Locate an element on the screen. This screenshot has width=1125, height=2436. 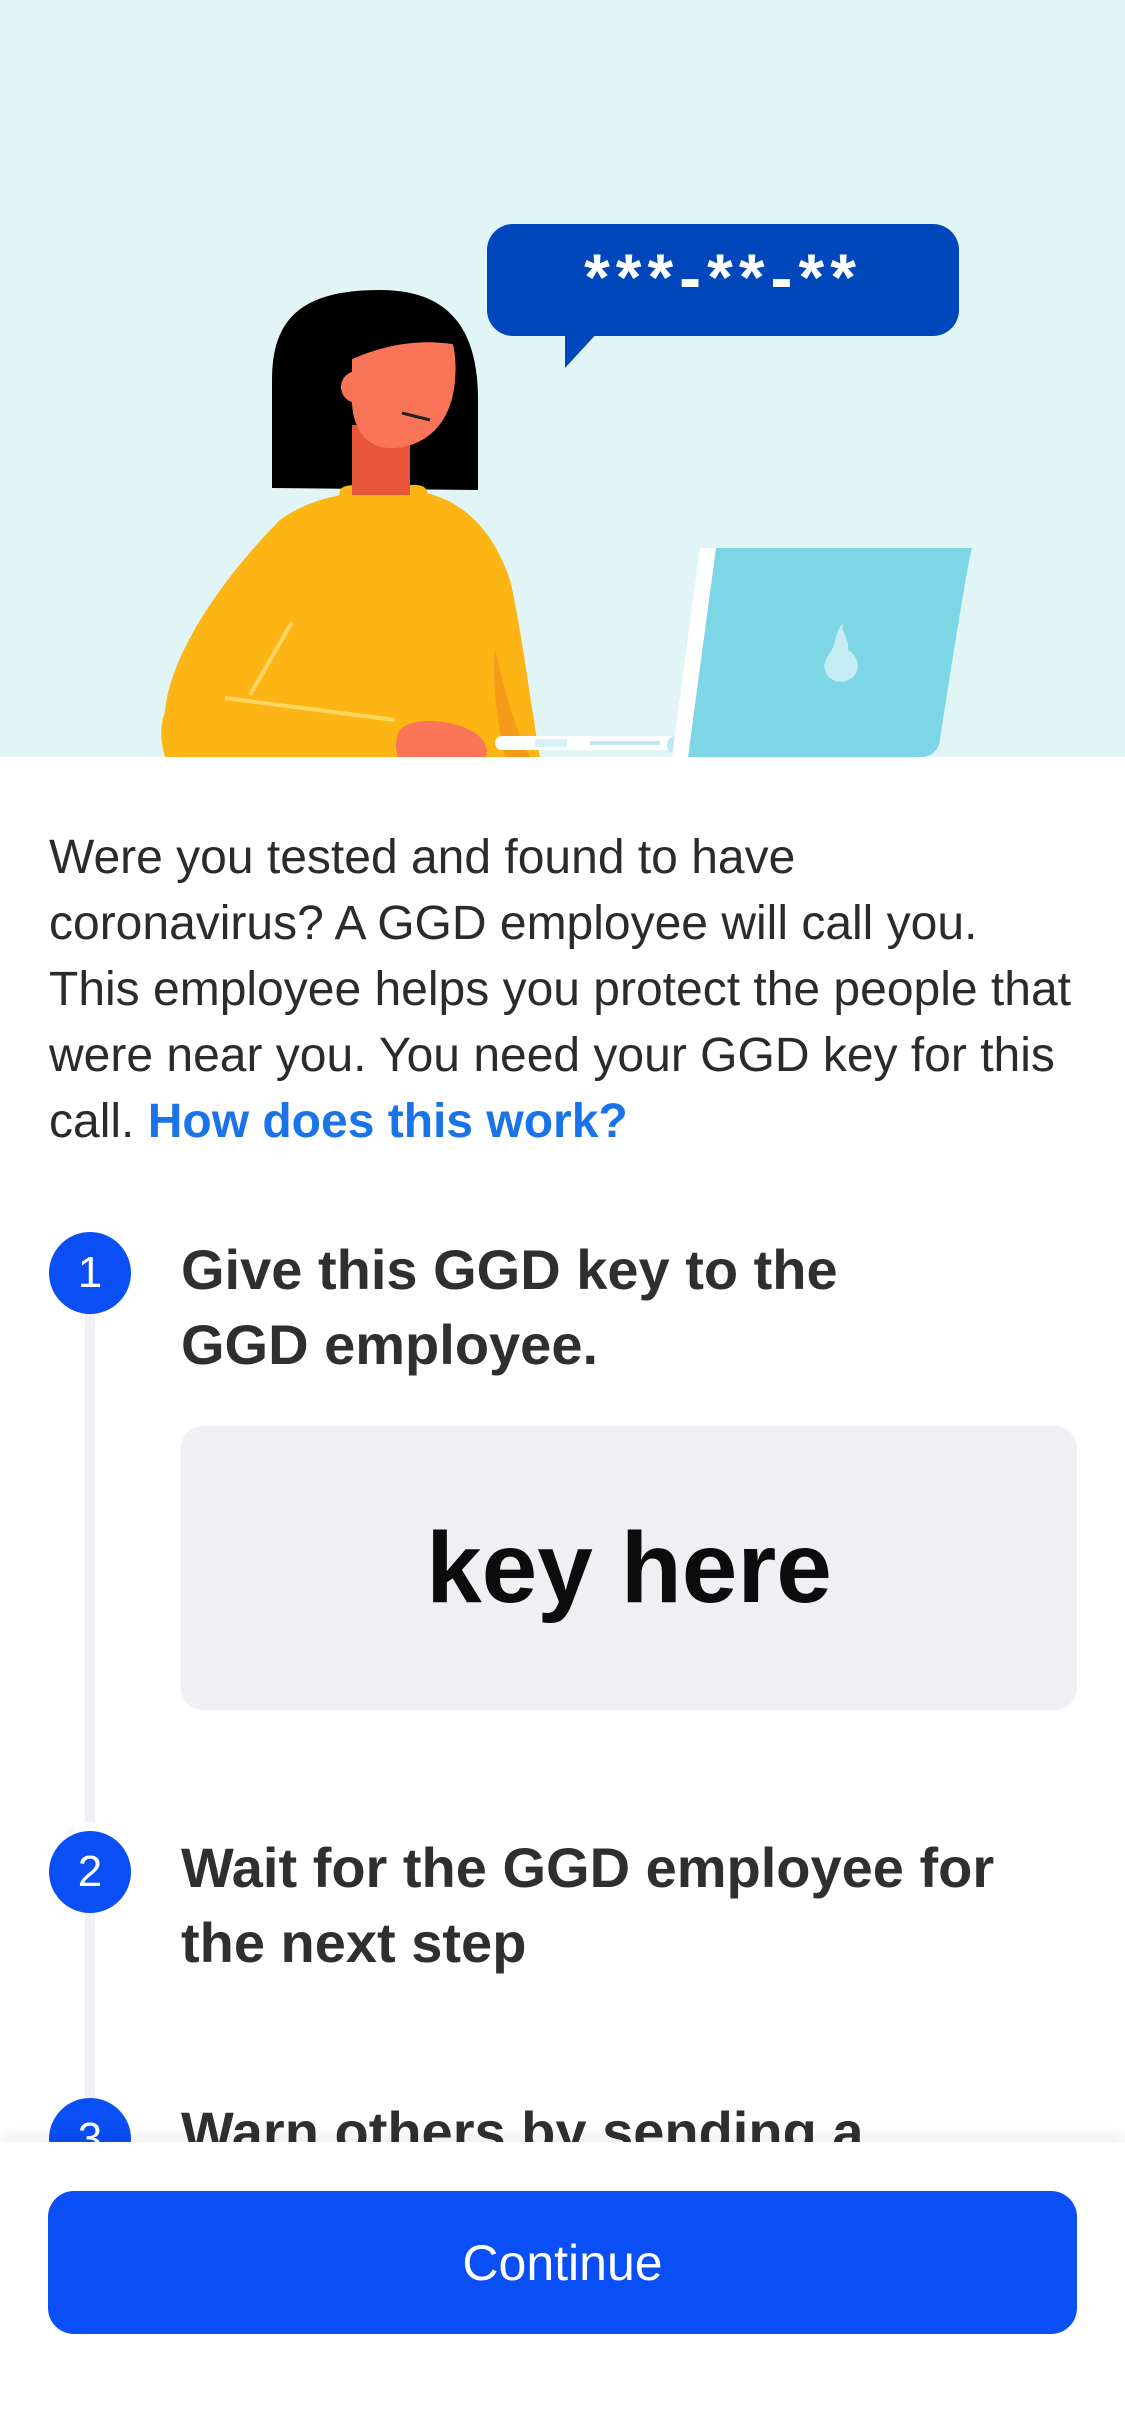
ggd-key-value: key here is located at coordinates (629, 1567).